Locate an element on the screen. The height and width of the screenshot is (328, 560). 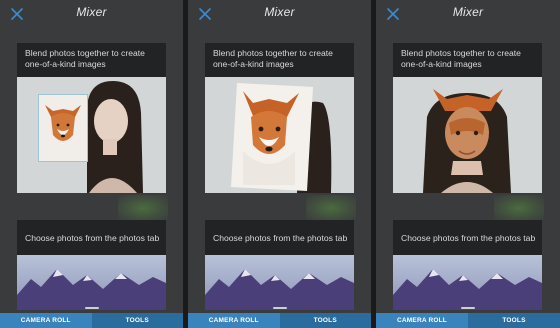
blend-result-image is located at coordinates (467, 135).